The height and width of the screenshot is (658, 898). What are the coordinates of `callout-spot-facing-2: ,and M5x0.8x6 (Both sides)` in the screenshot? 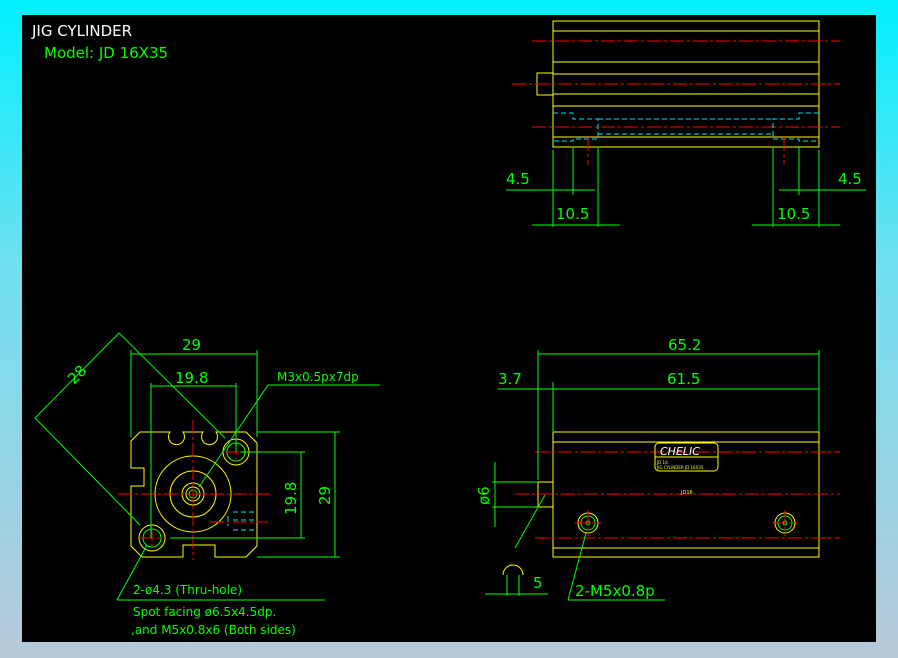 It's located at (213, 630).